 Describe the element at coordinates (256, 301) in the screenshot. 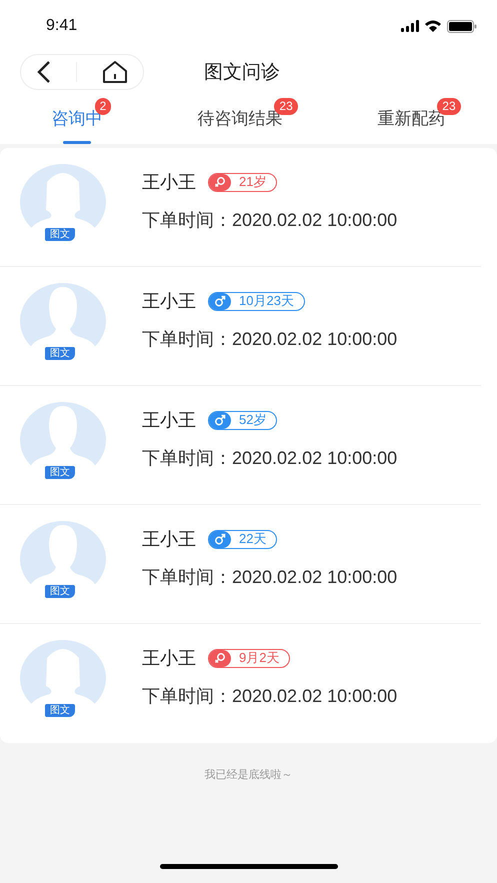

I see `age-tag: 10月23天` at that location.